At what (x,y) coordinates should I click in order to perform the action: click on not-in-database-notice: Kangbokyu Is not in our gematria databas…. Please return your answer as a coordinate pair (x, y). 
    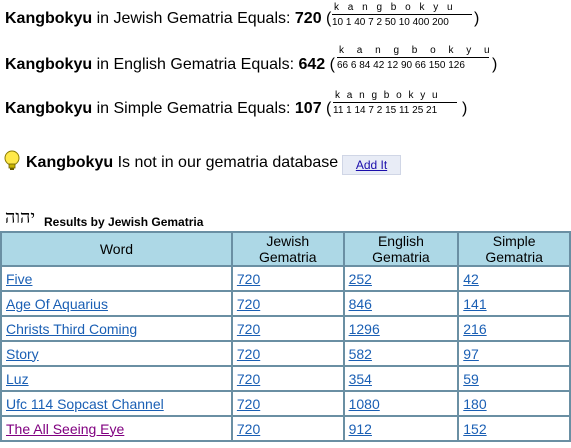
    Looking at the image, I should click on (182, 163).